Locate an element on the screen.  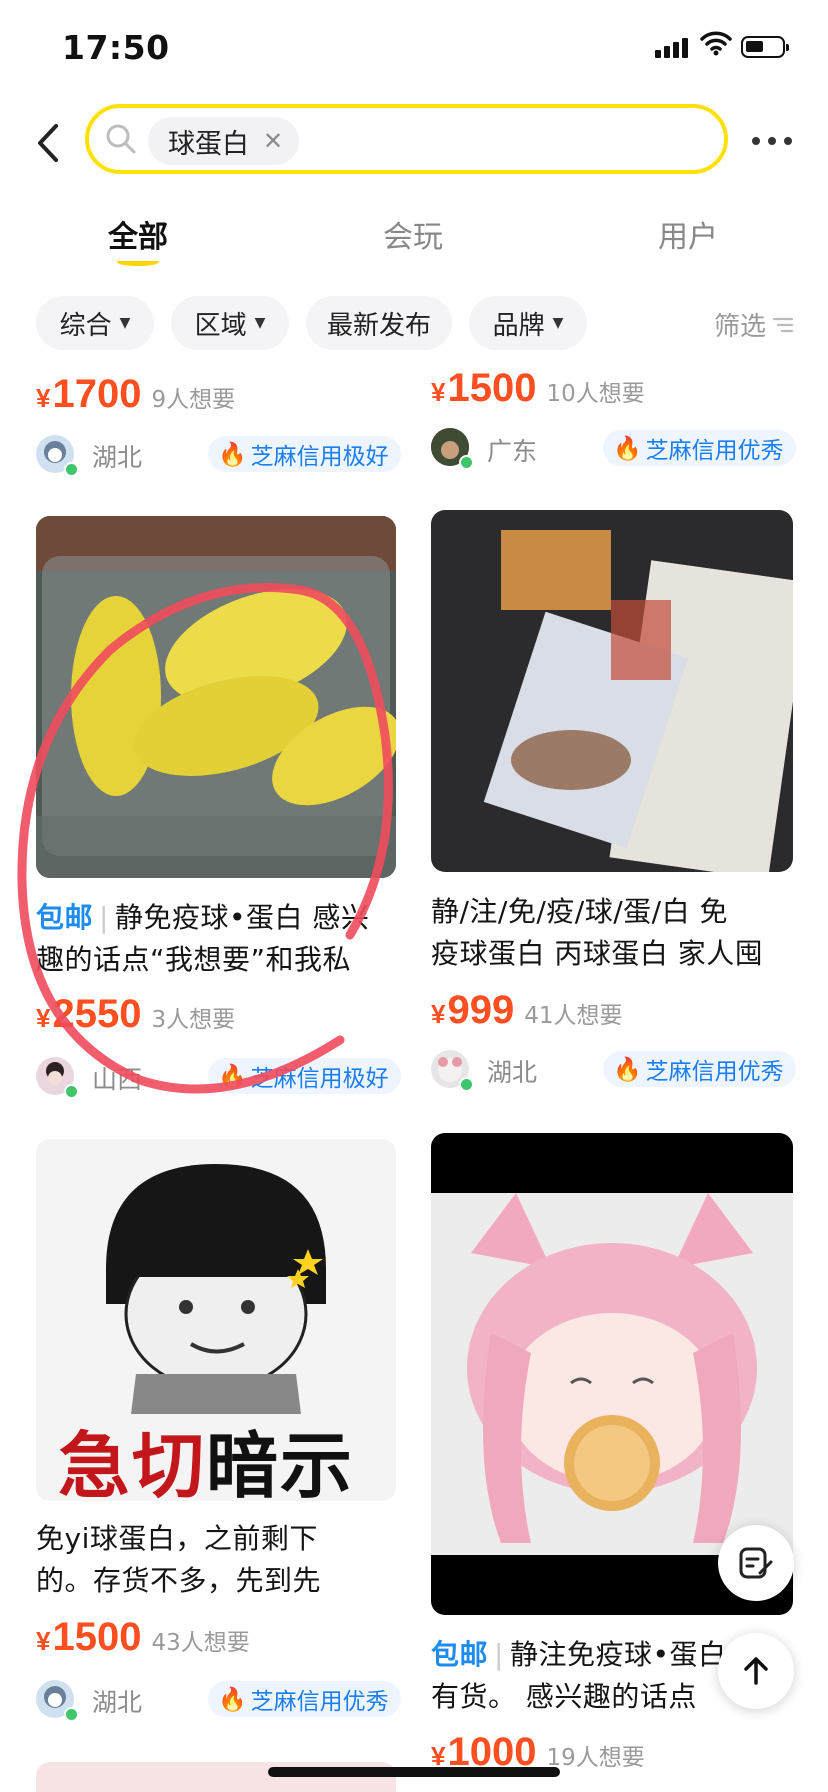
cellular-signal-icon is located at coordinates (671, 48).